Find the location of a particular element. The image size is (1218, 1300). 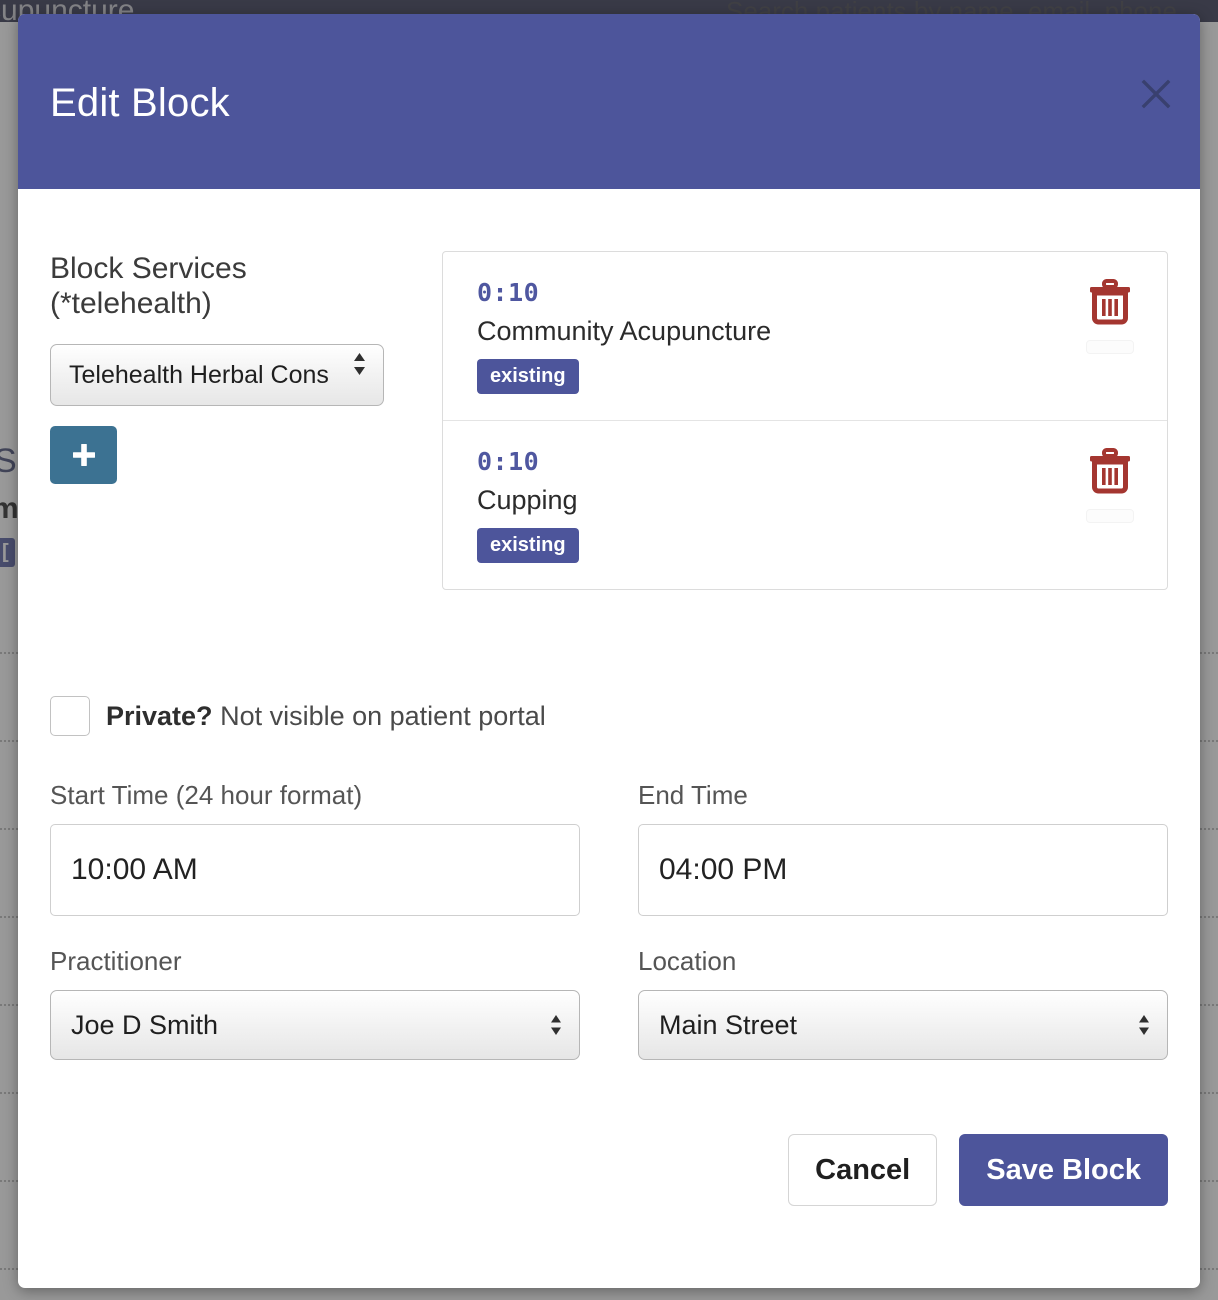

practitioner-select-wrapper: Joe D Smith is located at coordinates (315, 1025).